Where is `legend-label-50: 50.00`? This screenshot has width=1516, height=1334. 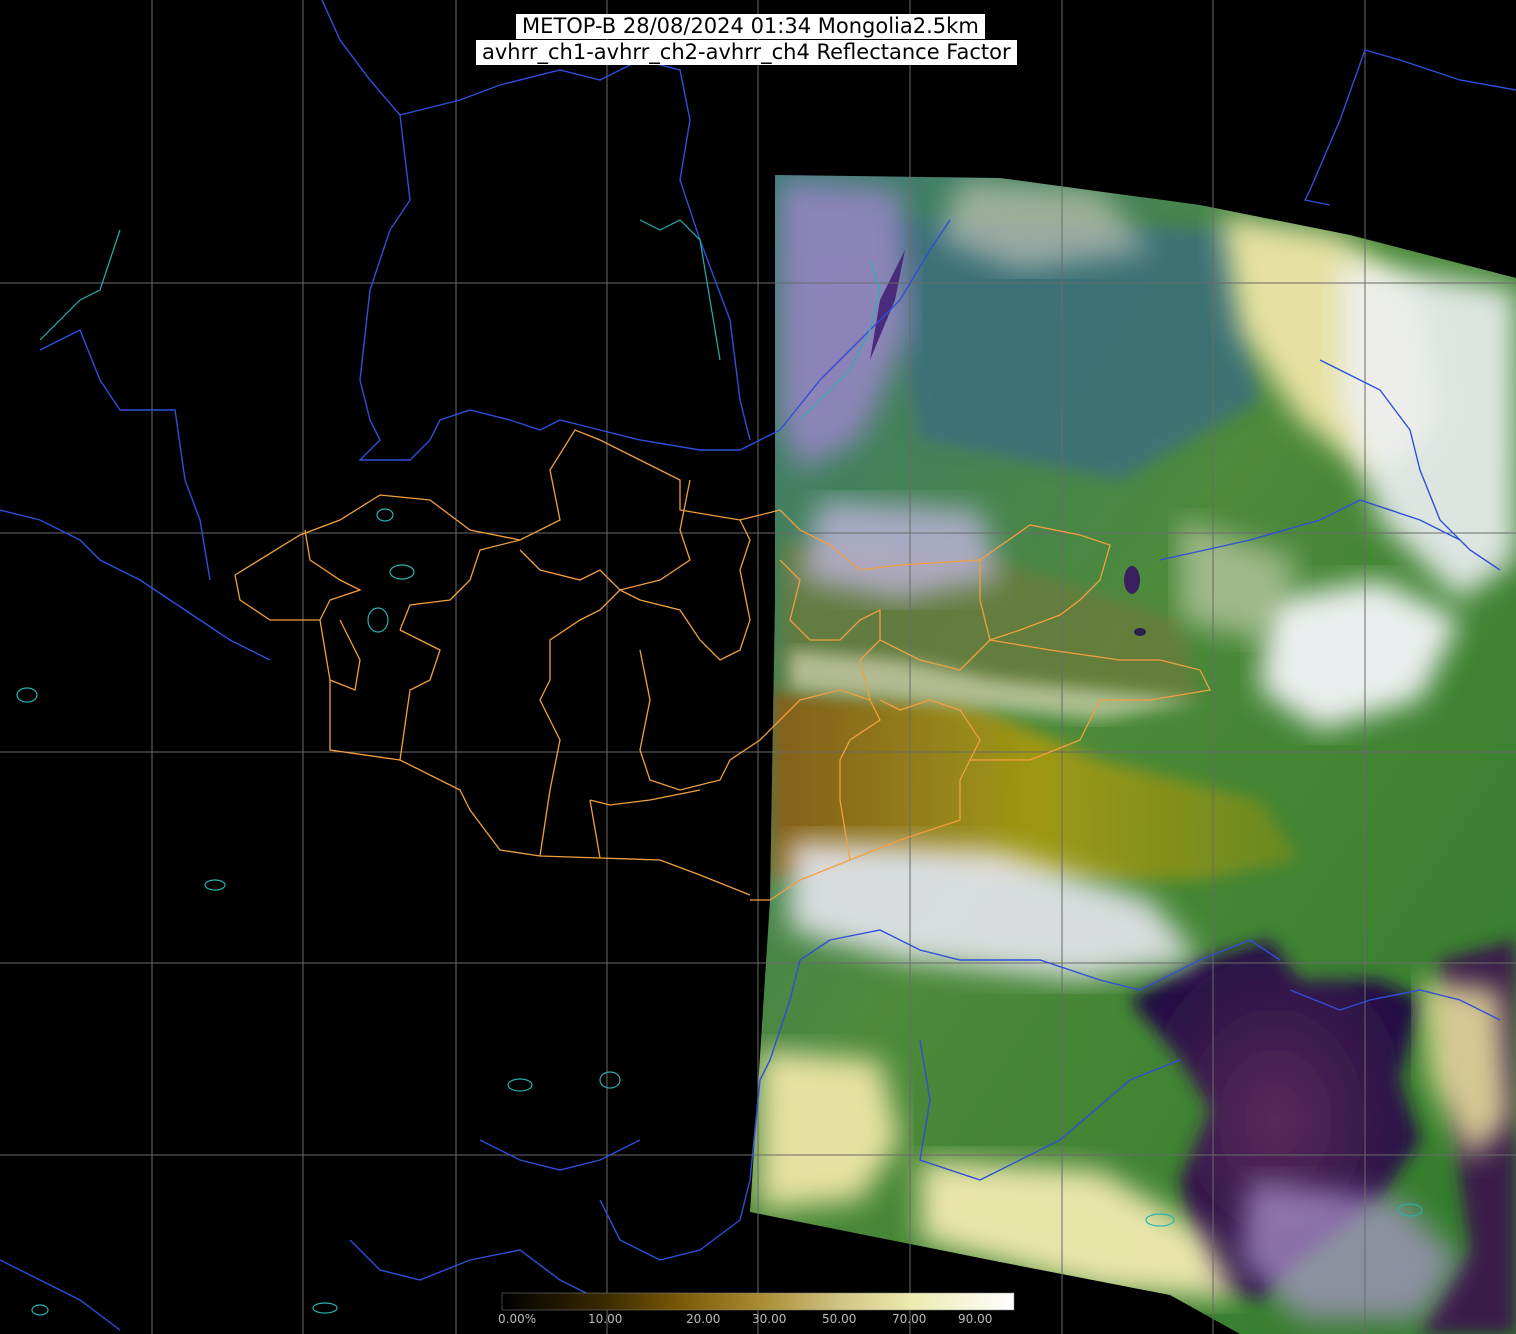 legend-label-50: 50.00 is located at coordinates (839, 1319).